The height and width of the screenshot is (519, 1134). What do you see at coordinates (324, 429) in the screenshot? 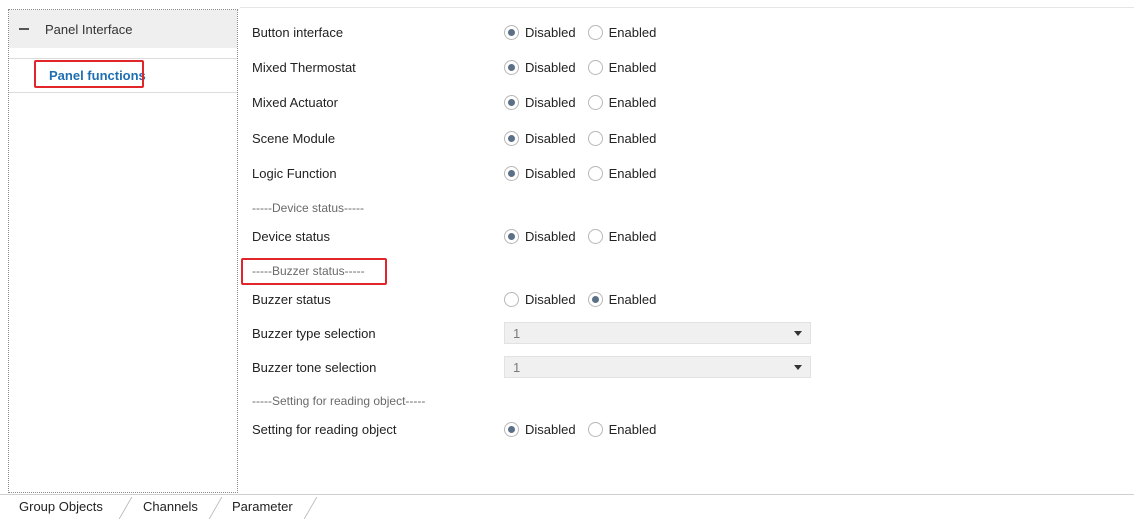
I see `param-label: Setting for reading object` at bounding box center [324, 429].